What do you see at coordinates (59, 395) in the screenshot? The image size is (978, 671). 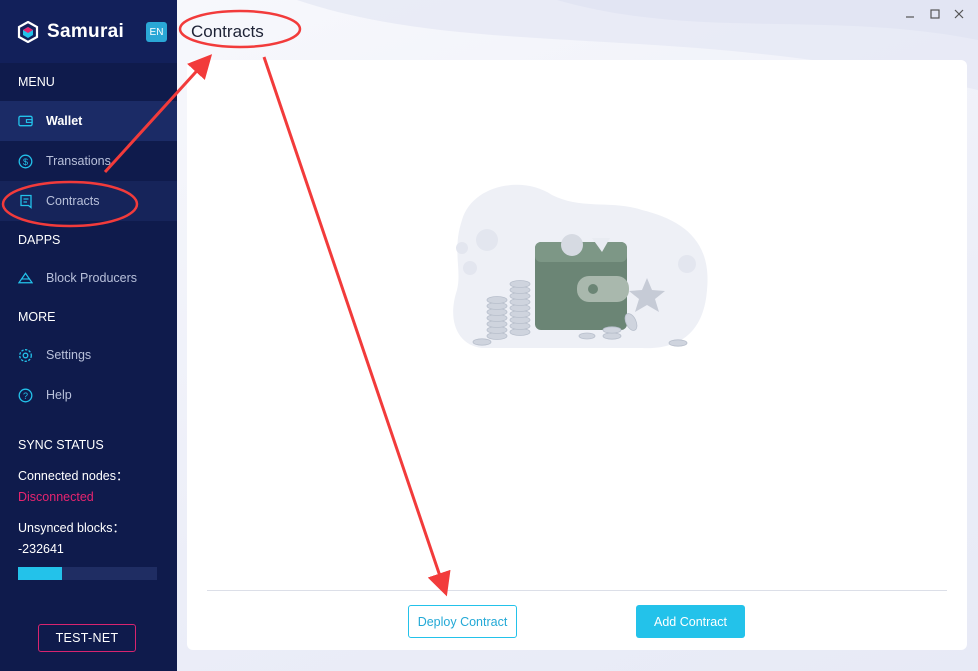 I see `sidebar-item-label: Help` at bounding box center [59, 395].